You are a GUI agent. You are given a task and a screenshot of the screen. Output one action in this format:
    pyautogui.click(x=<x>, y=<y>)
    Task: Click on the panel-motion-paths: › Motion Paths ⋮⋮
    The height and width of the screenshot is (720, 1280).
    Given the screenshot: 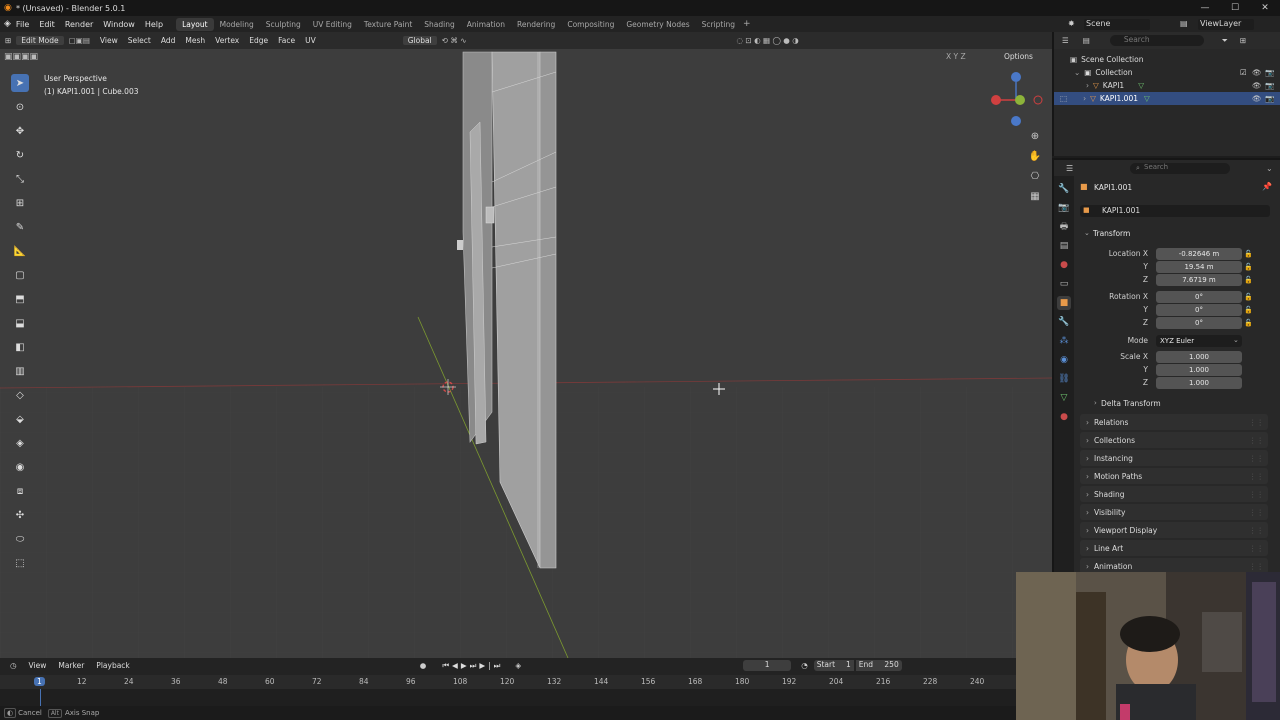 What is the action you would take?
    pyautogui.click(x=1174, y=476)
    